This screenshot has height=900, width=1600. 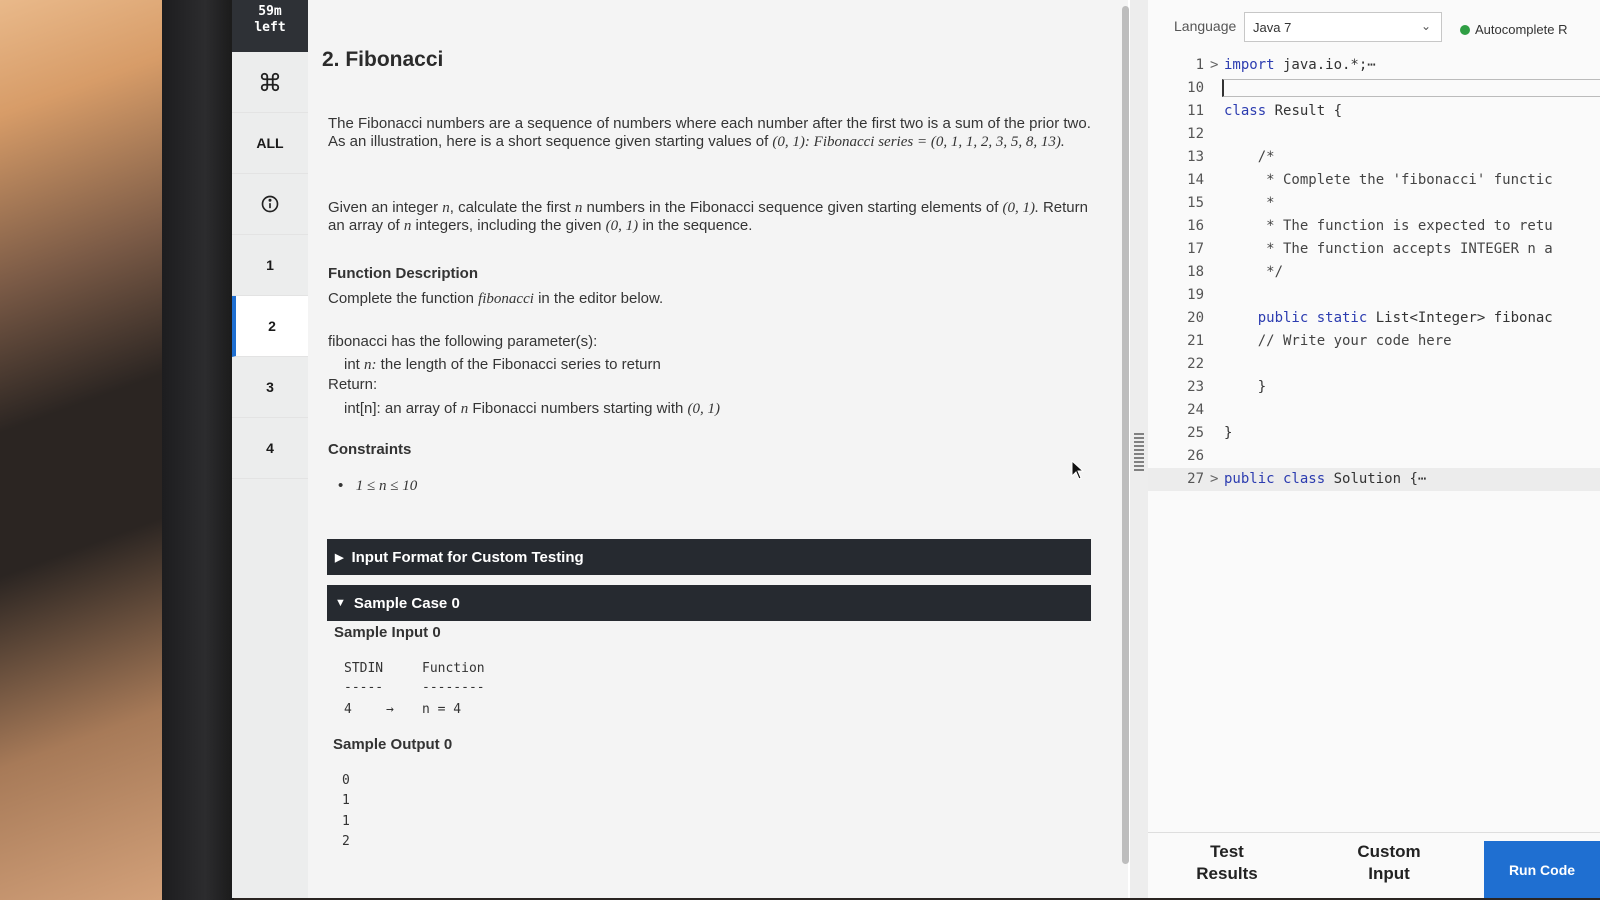 I want to click on run-code-button: Run Code, so click(x=1542, y=869).